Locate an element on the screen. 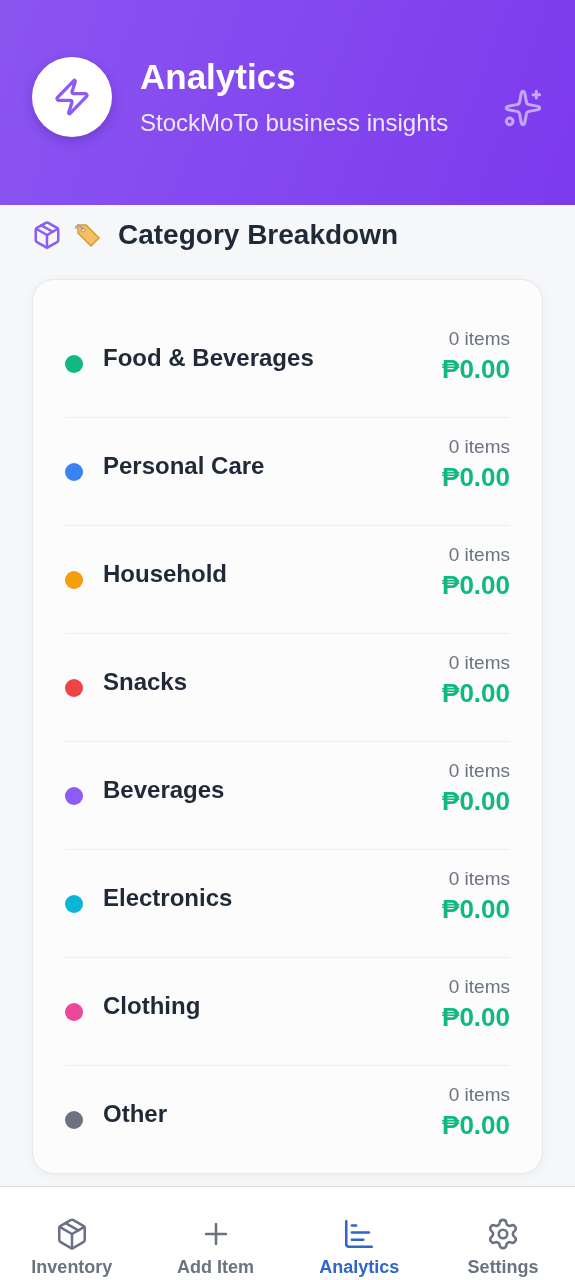  category-name: Beverages is located at coordinates (164, 789).